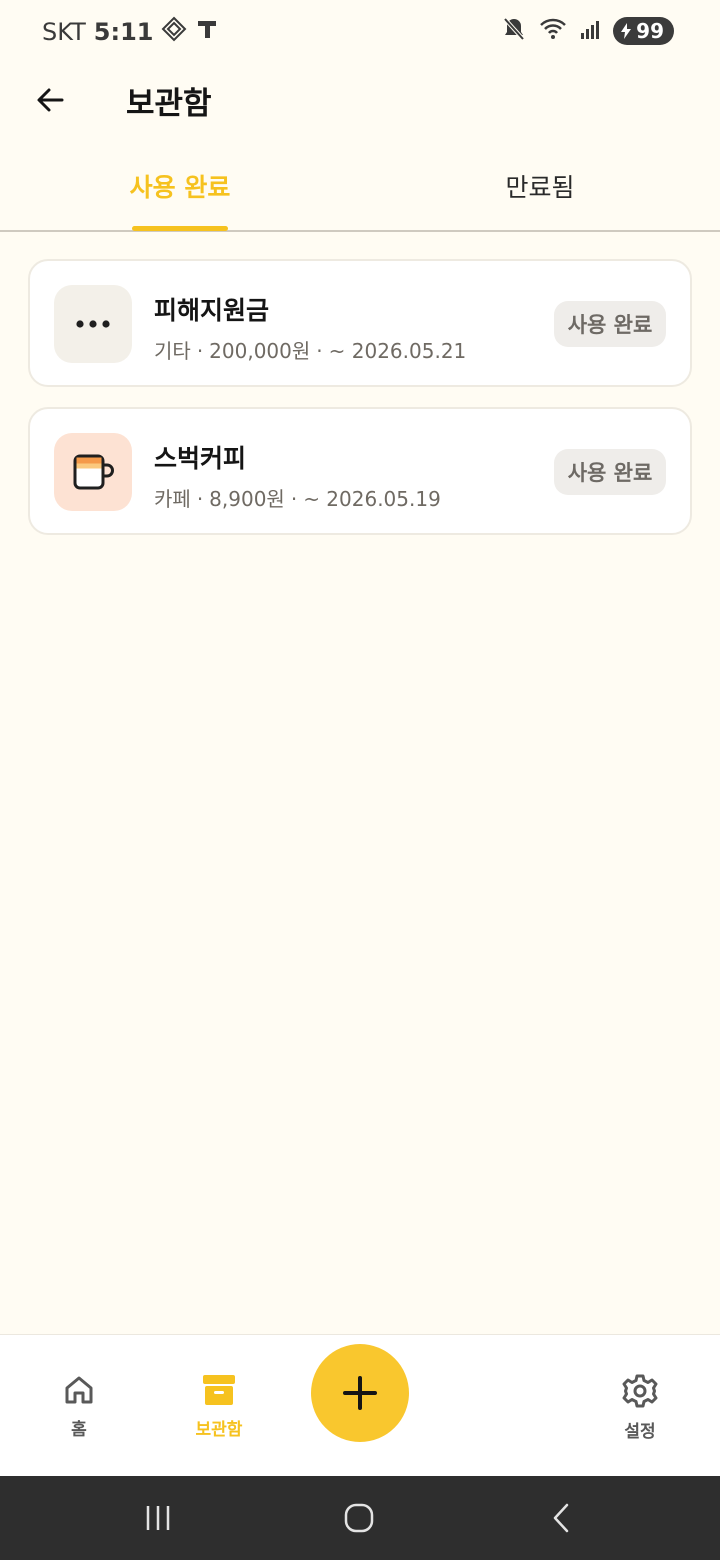 The width and height of the screenshot is (720, 1560). What do you see at coordinates (200, 458) in the screenshot?
I see `coupon-name: 스벅커피` at bounding box center [200, 458].